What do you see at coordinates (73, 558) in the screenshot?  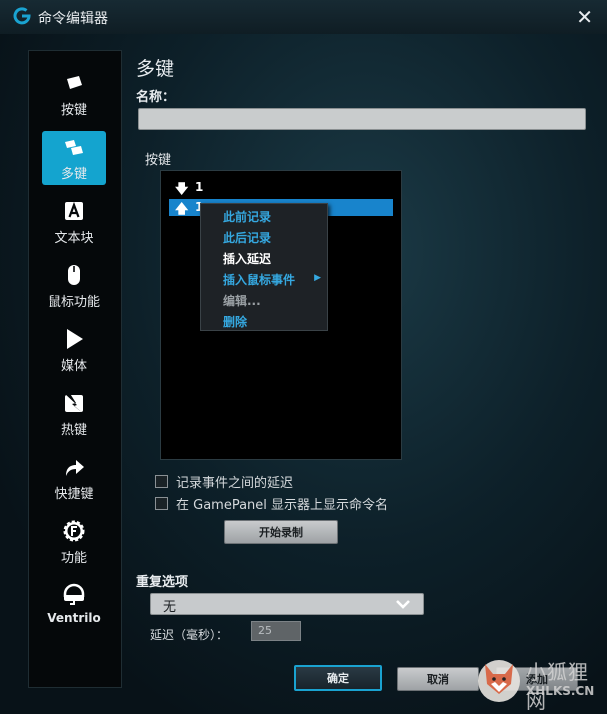 I see `sidebar-item-label: 功能` at bounding box center [73, 558].